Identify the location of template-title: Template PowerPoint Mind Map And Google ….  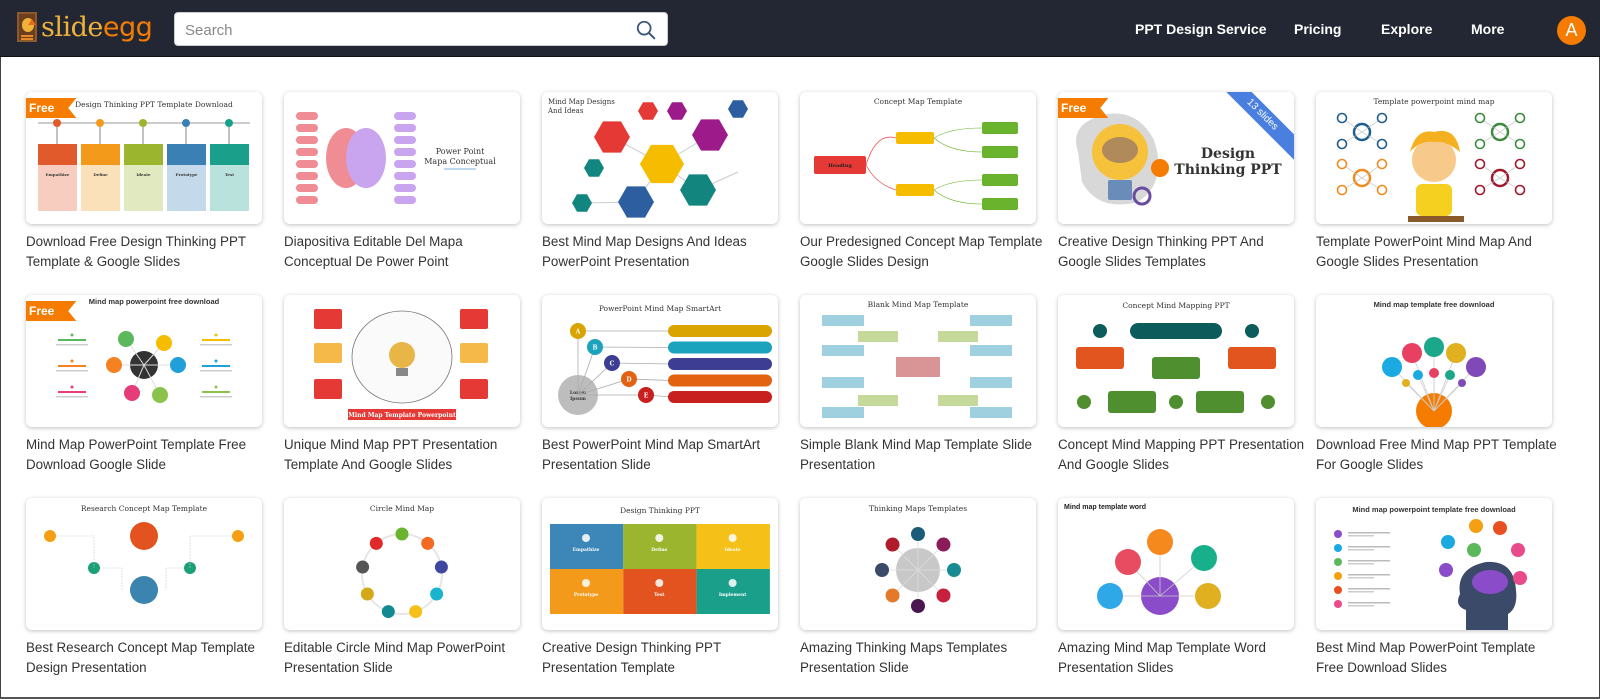
(1441, 252).